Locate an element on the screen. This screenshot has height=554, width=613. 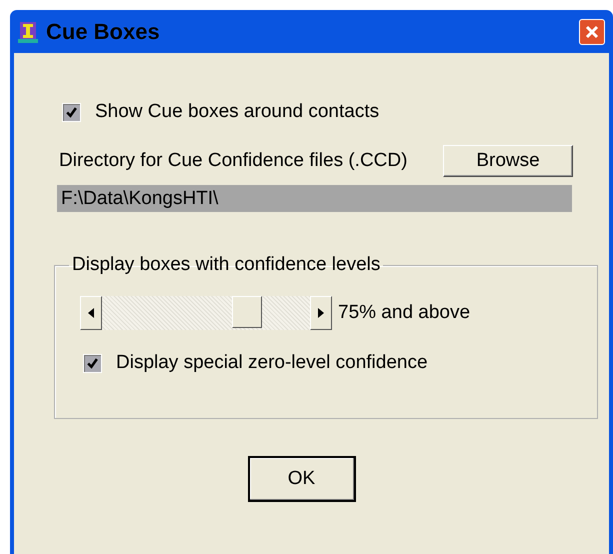
right-arrow-icon is located at coordinates (321, 313).